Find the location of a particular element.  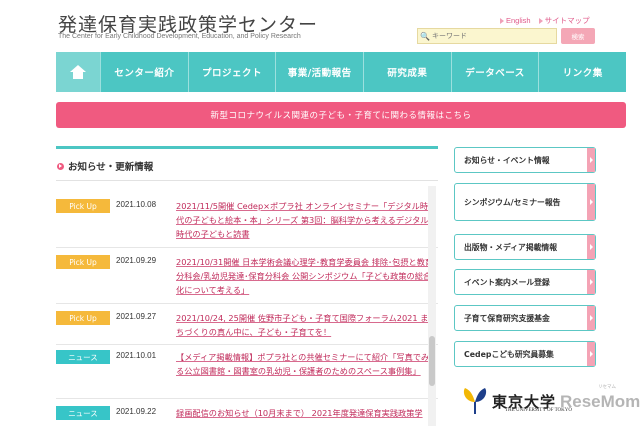

resemom-watermark-ruby: リセマム is located at coordinates (607, 387).